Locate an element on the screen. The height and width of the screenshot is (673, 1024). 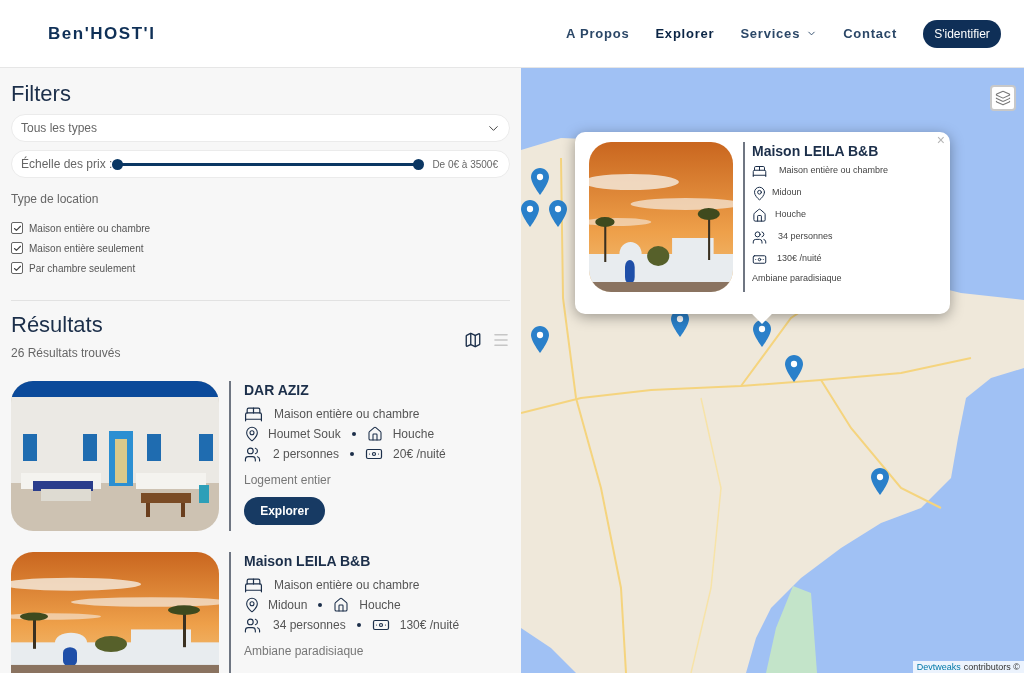
listing-location: Houmet Souk is located at coordinates (304, 434).